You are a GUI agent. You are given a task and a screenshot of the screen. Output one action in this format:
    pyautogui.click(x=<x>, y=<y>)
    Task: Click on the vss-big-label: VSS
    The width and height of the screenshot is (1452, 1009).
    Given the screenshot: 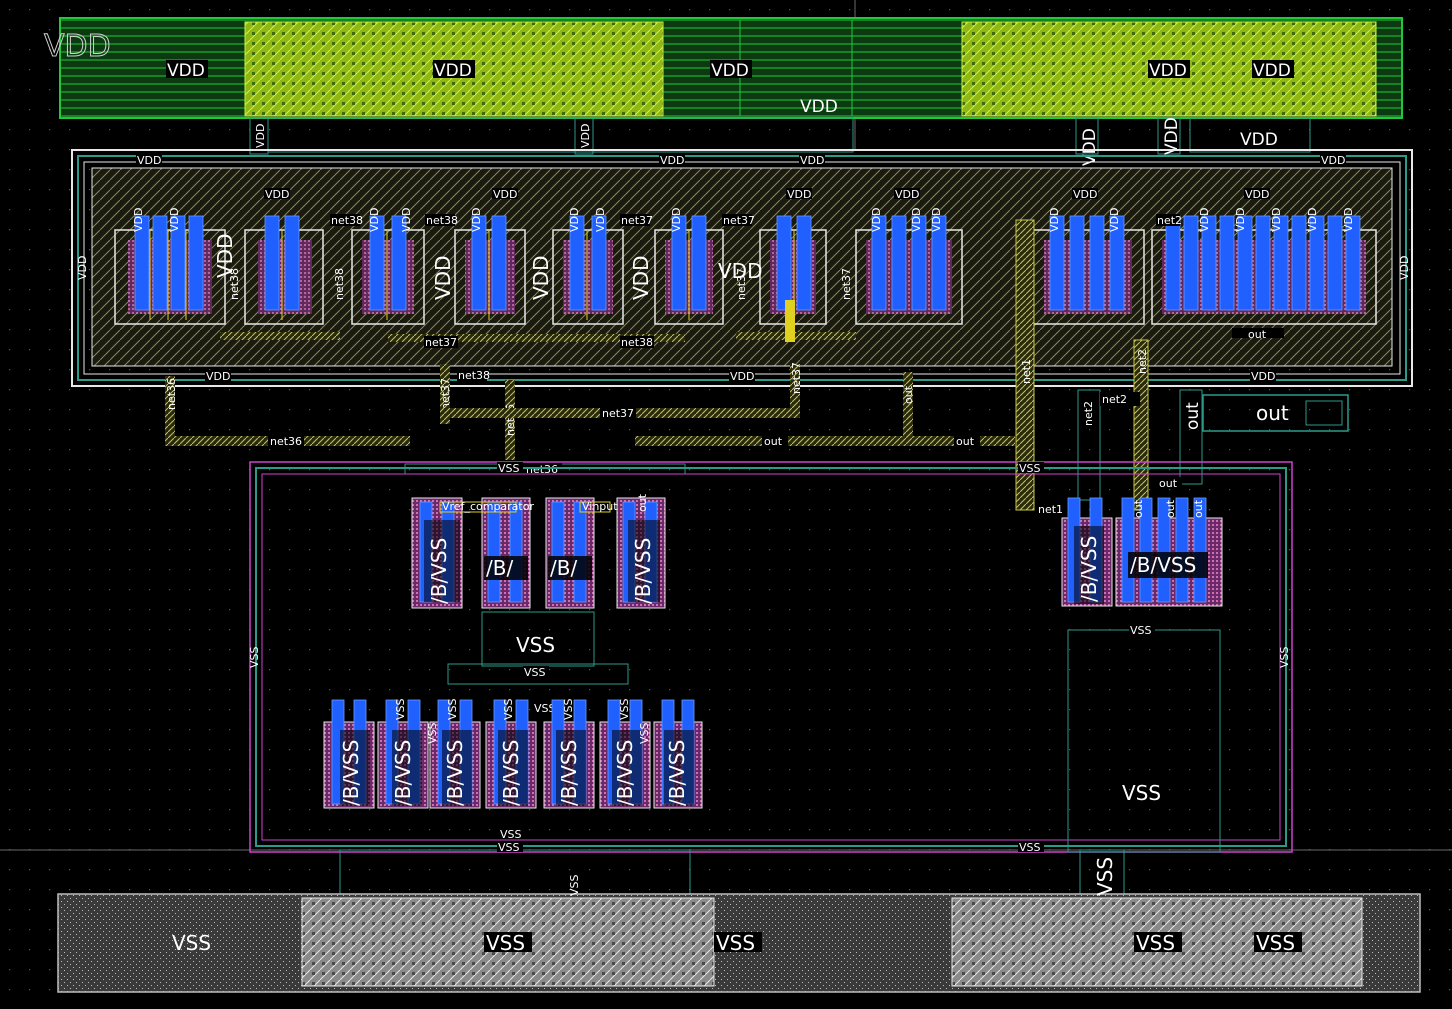 What is the action you would take?
    pyautogui.click(x=191, y=943)
    